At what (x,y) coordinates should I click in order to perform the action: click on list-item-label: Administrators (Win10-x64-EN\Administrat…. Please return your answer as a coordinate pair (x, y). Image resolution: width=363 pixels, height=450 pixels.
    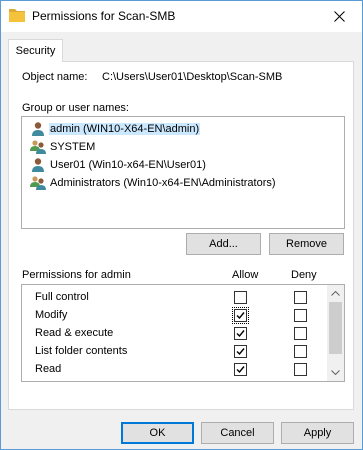
    Looking at the image, I should click on (163, 183).